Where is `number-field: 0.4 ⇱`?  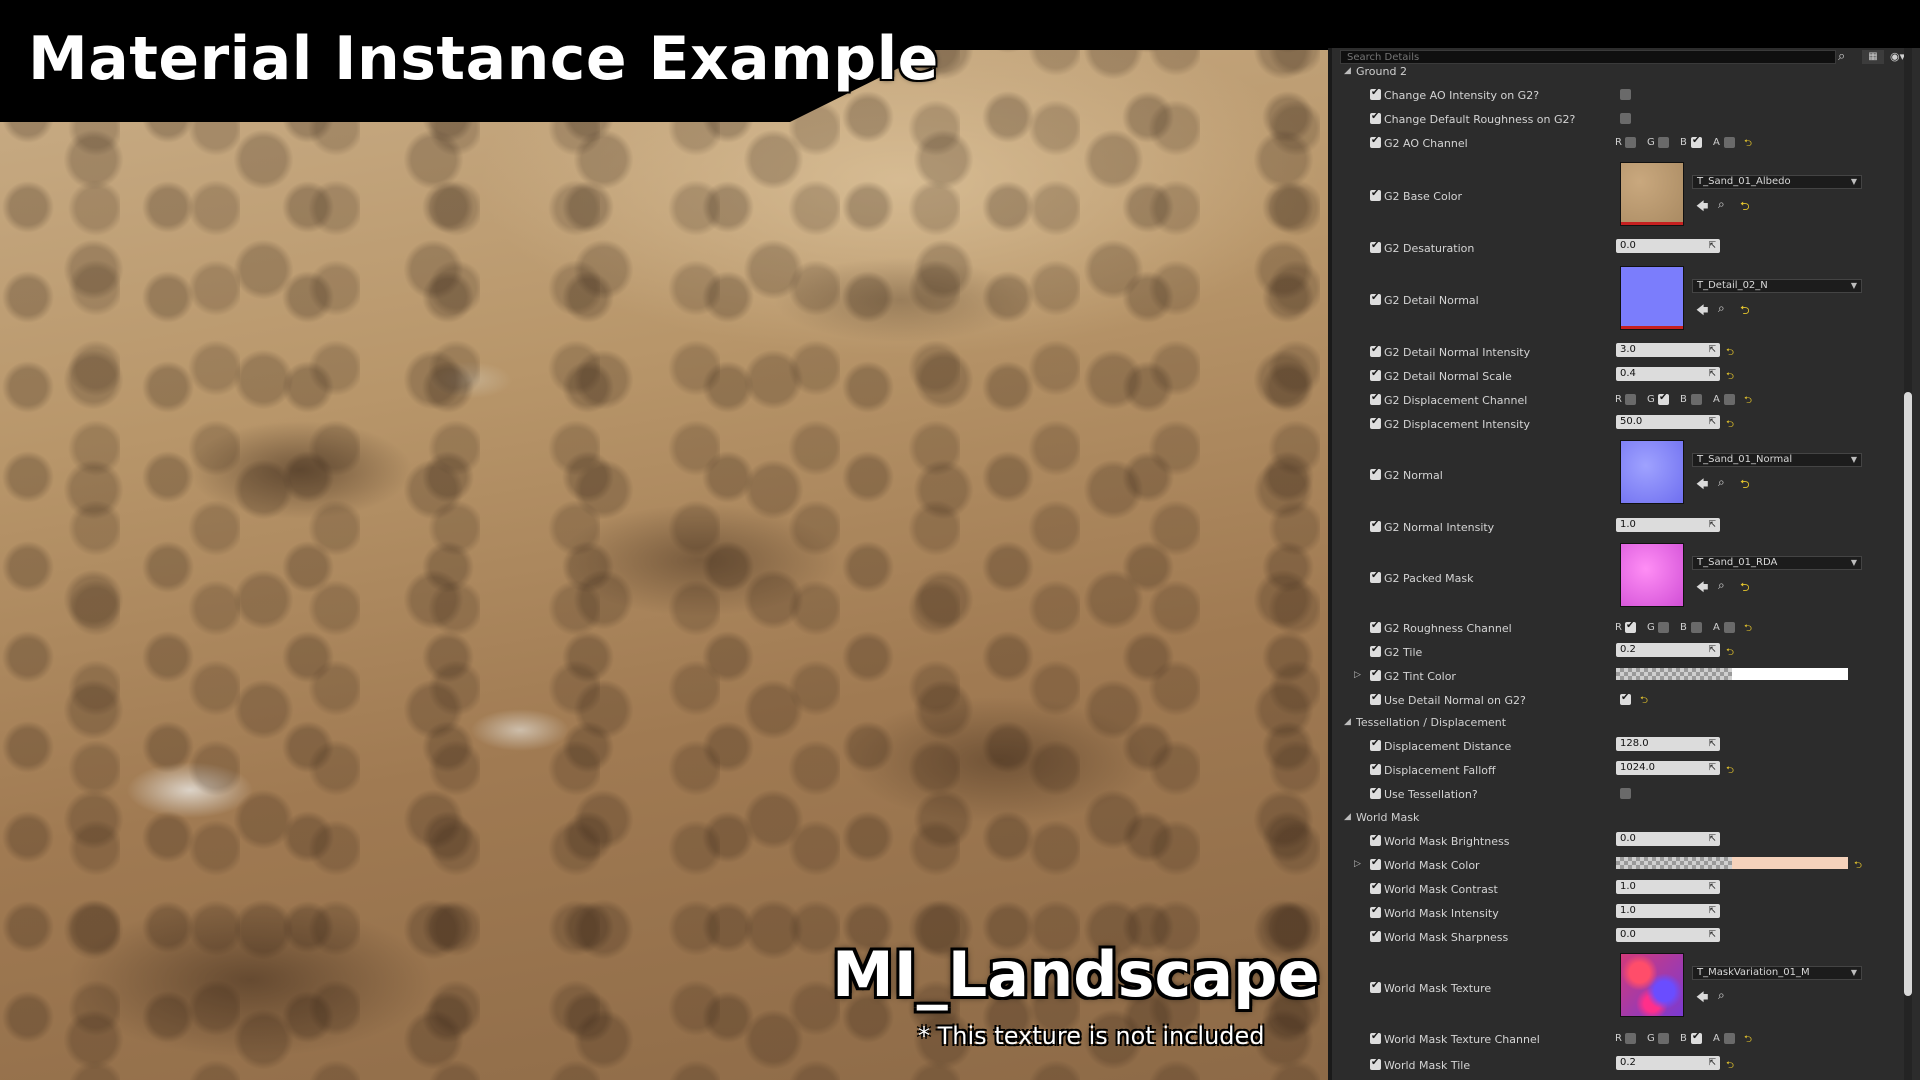 number-field: 0.4 ⇱ is located at coordinates (1668, 374).